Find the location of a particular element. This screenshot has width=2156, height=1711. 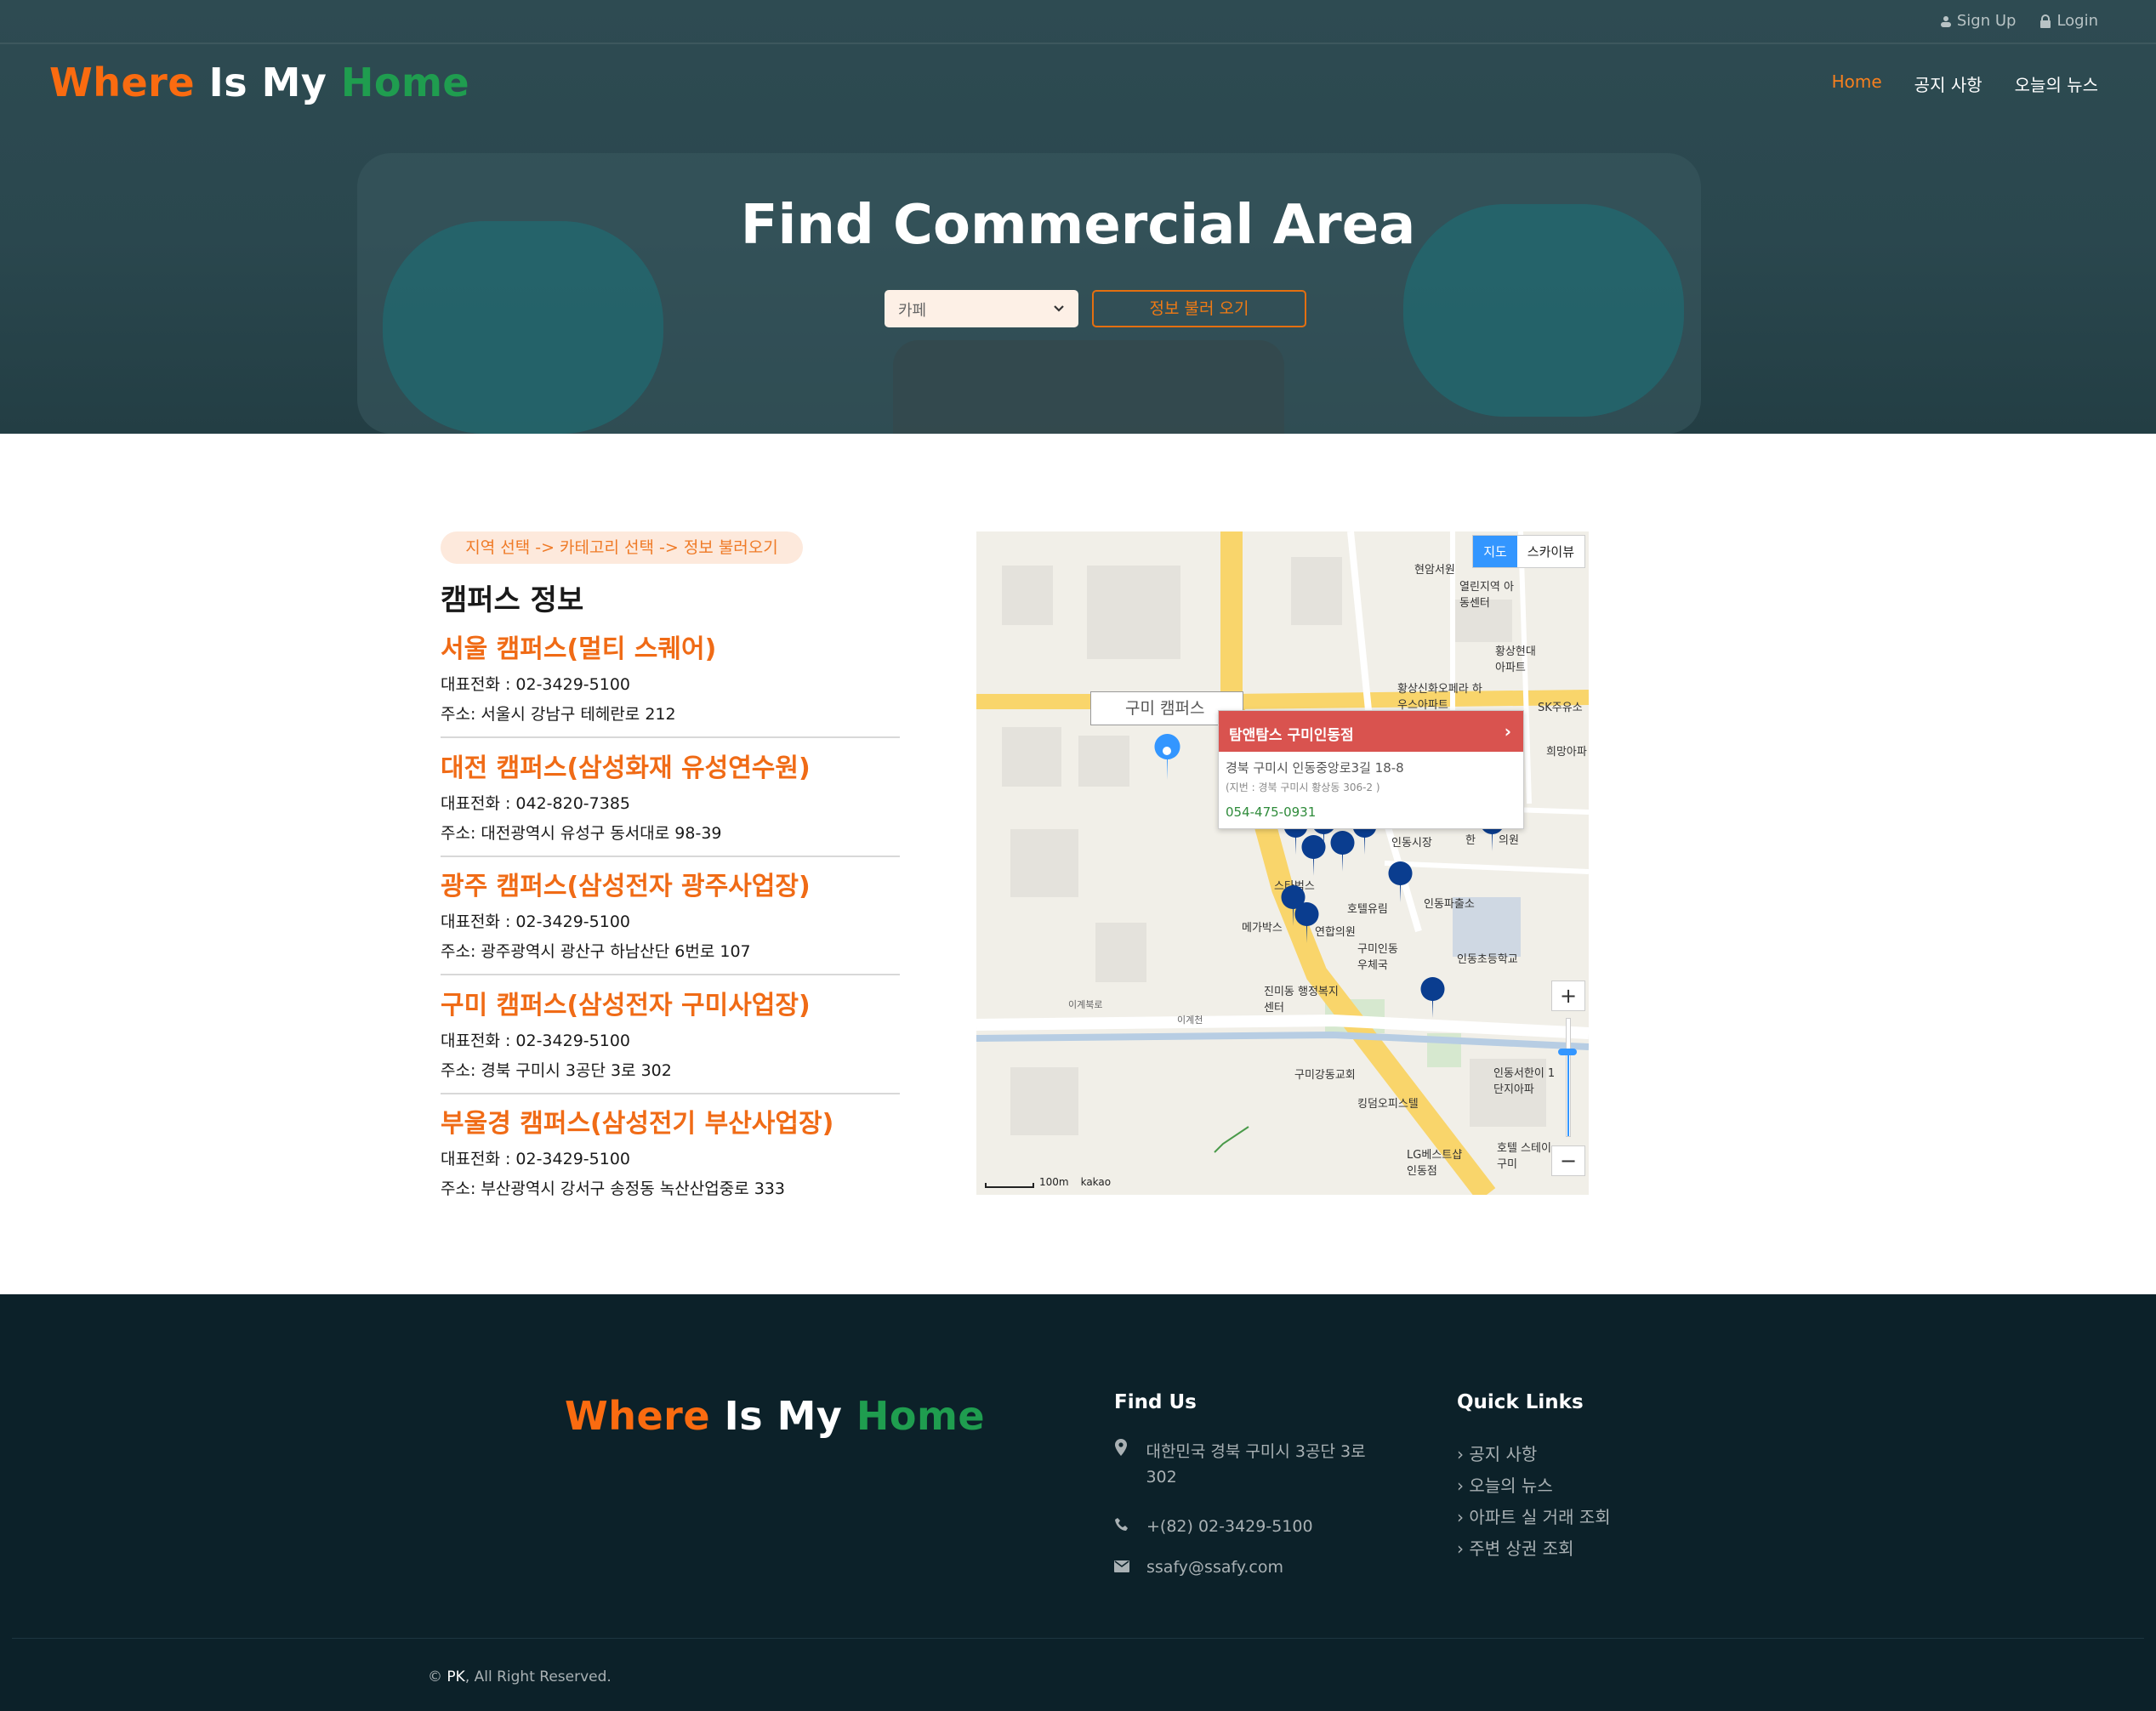

zoom-slider is located at coordinates (1569, 1077).